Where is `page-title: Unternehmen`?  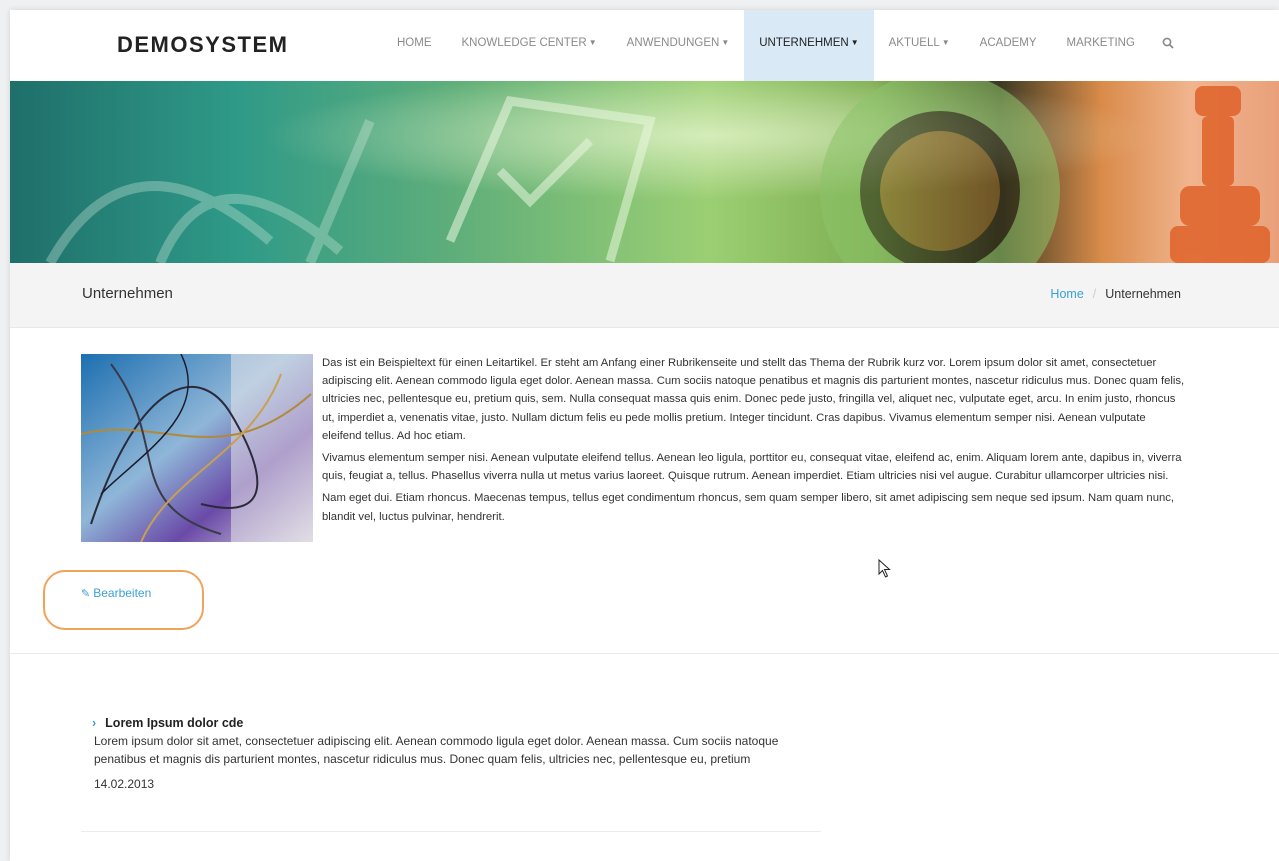 page-title: Unternehmen is located at coordinates (127, 293).